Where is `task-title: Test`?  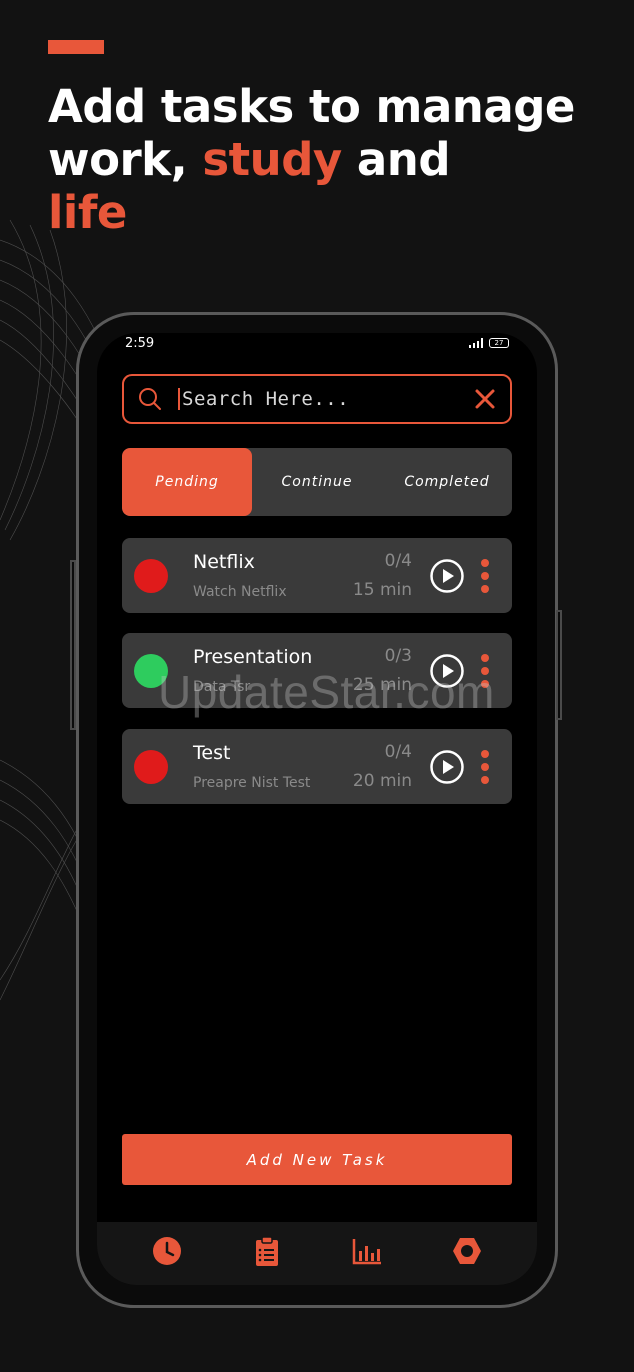
task-title: Test is located at coordinates (212, 753).